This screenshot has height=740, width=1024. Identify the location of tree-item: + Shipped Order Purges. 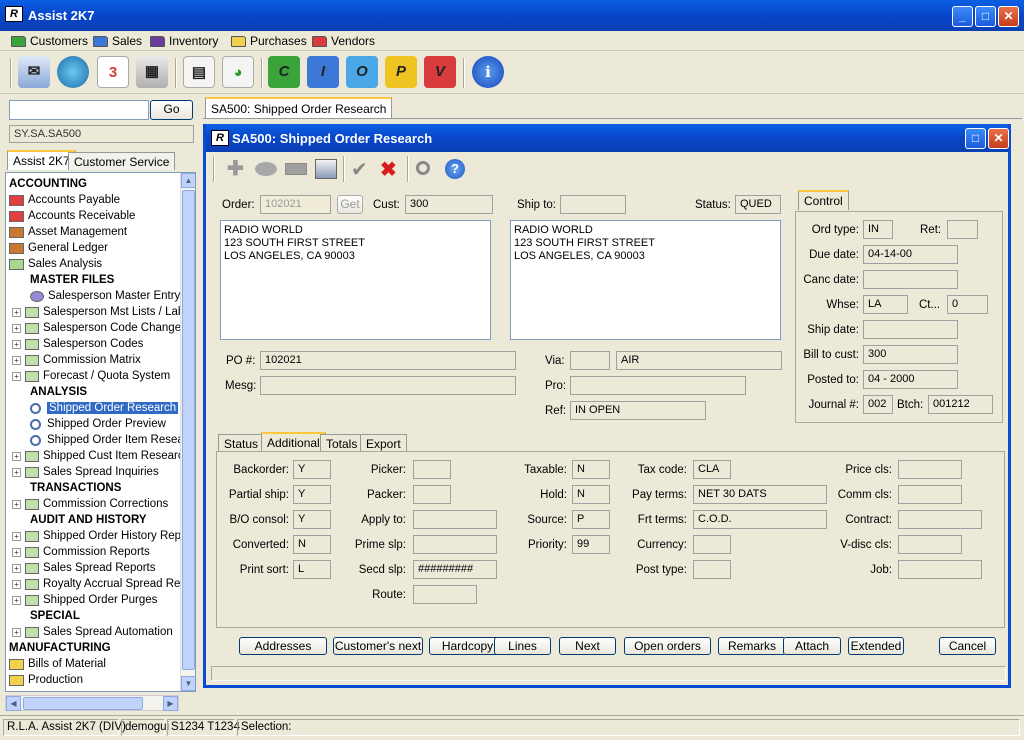
(84, 600).